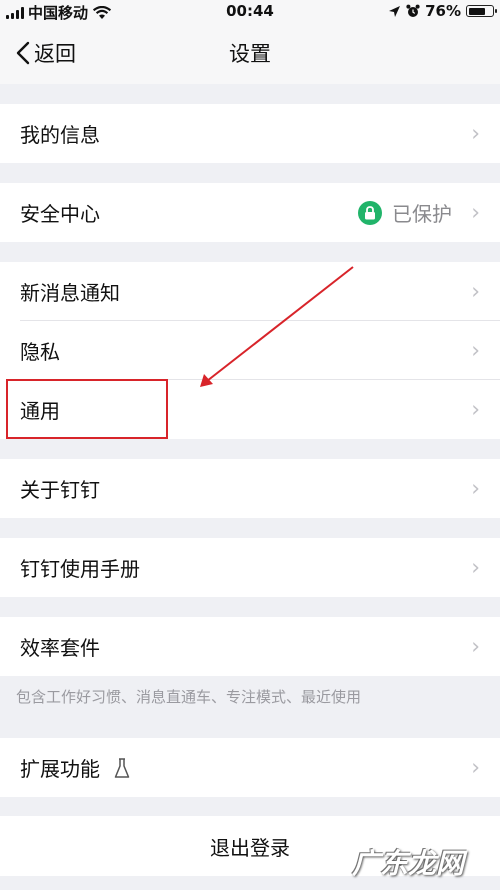 This screenshot has height=890, width=500. I want to click on security-status: 已保护, so click(405, 212).